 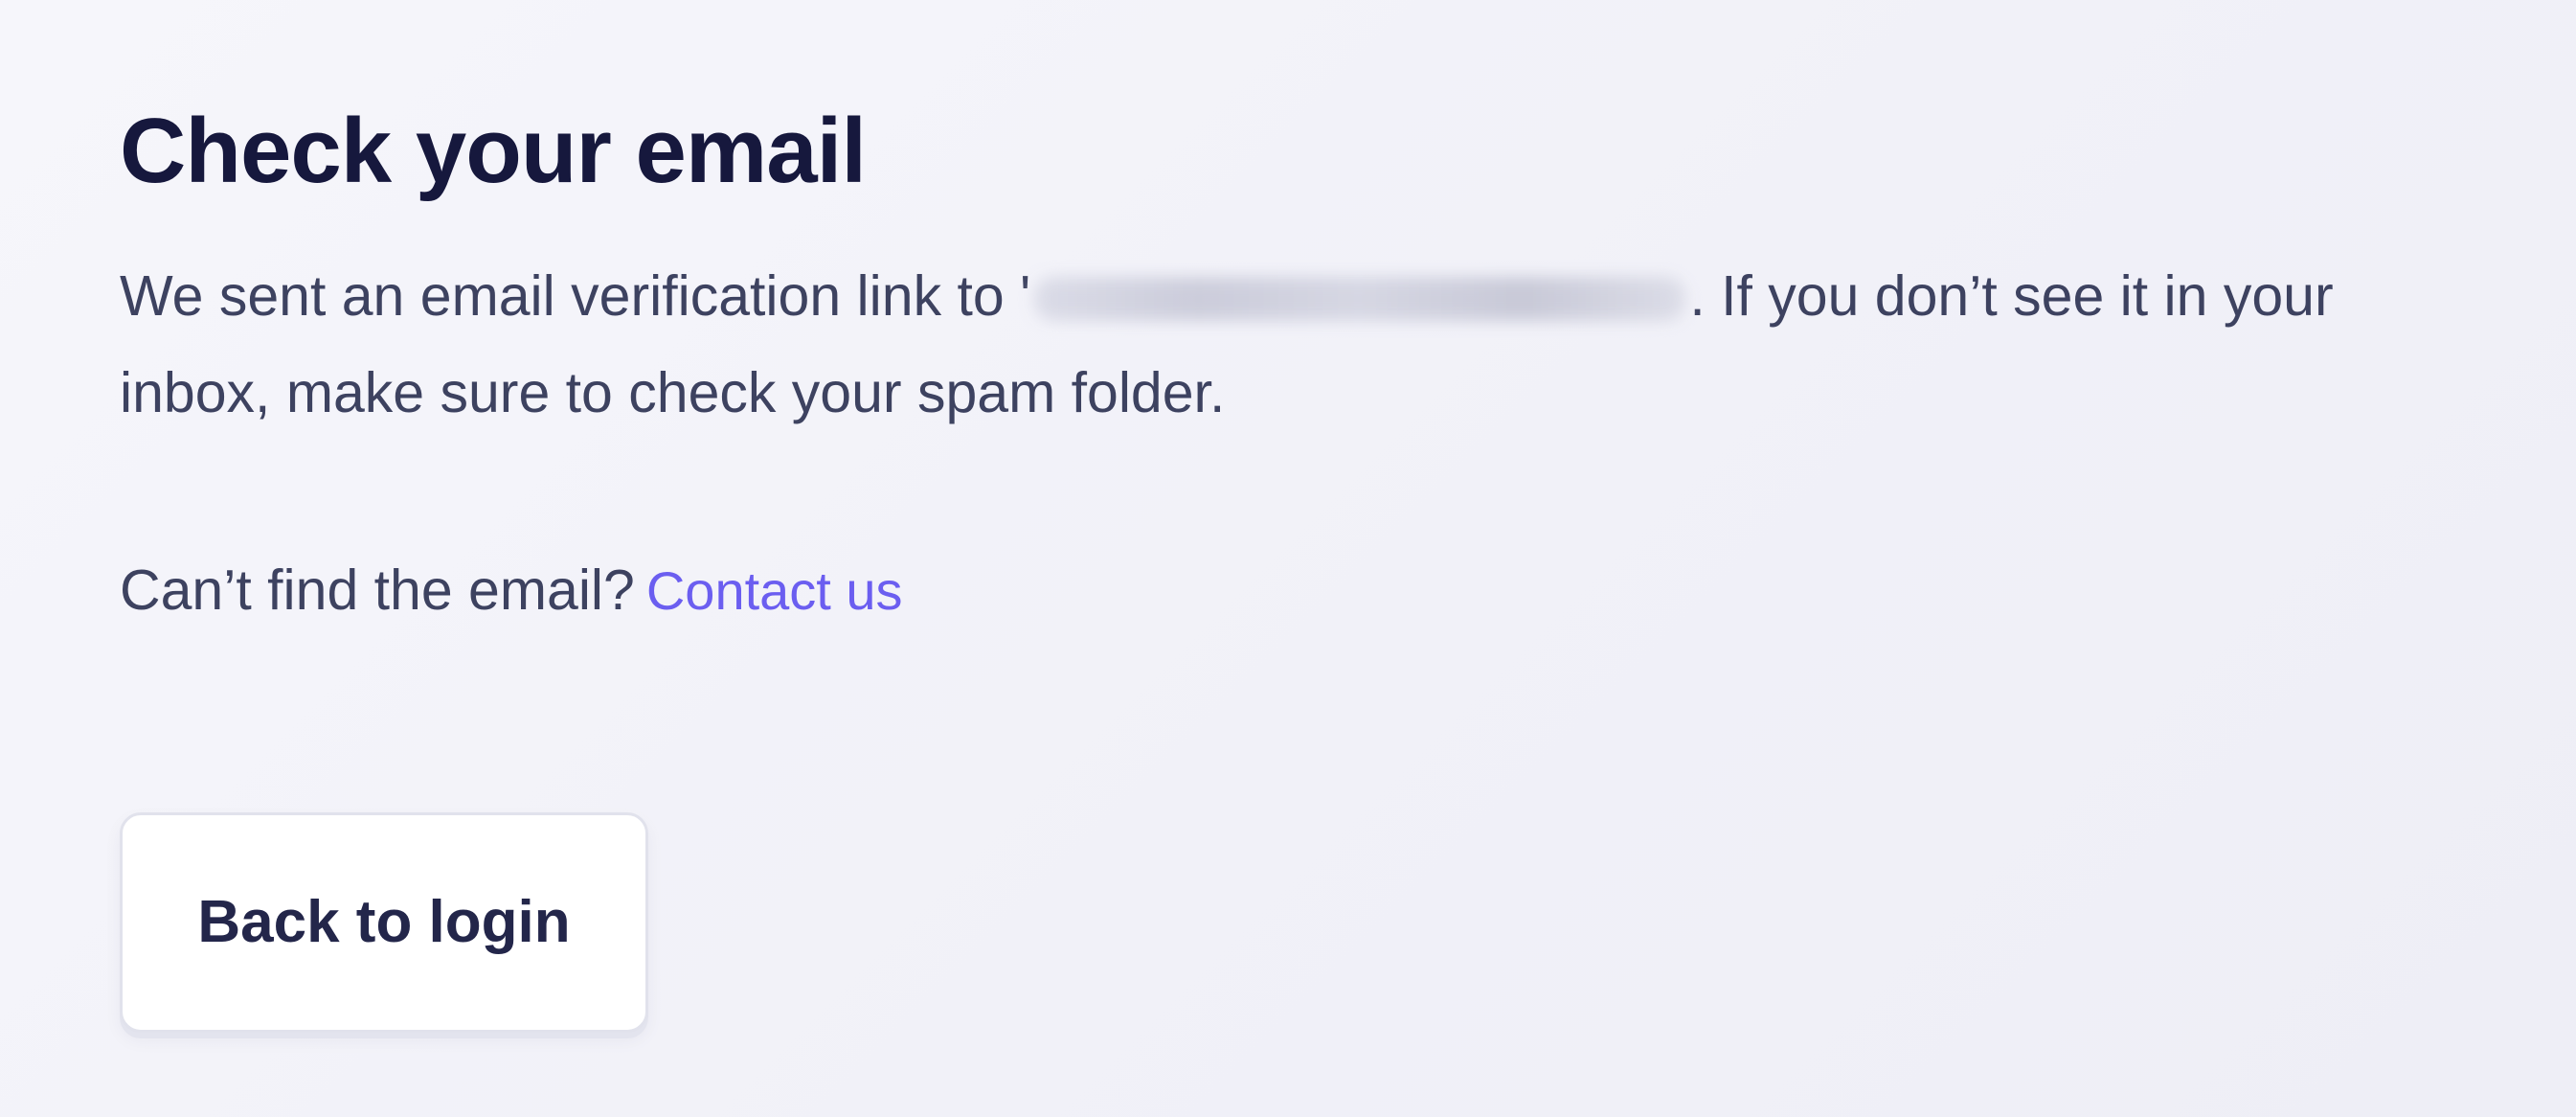 I want to click on page-title: Check your email, so click(x=494, y=151).